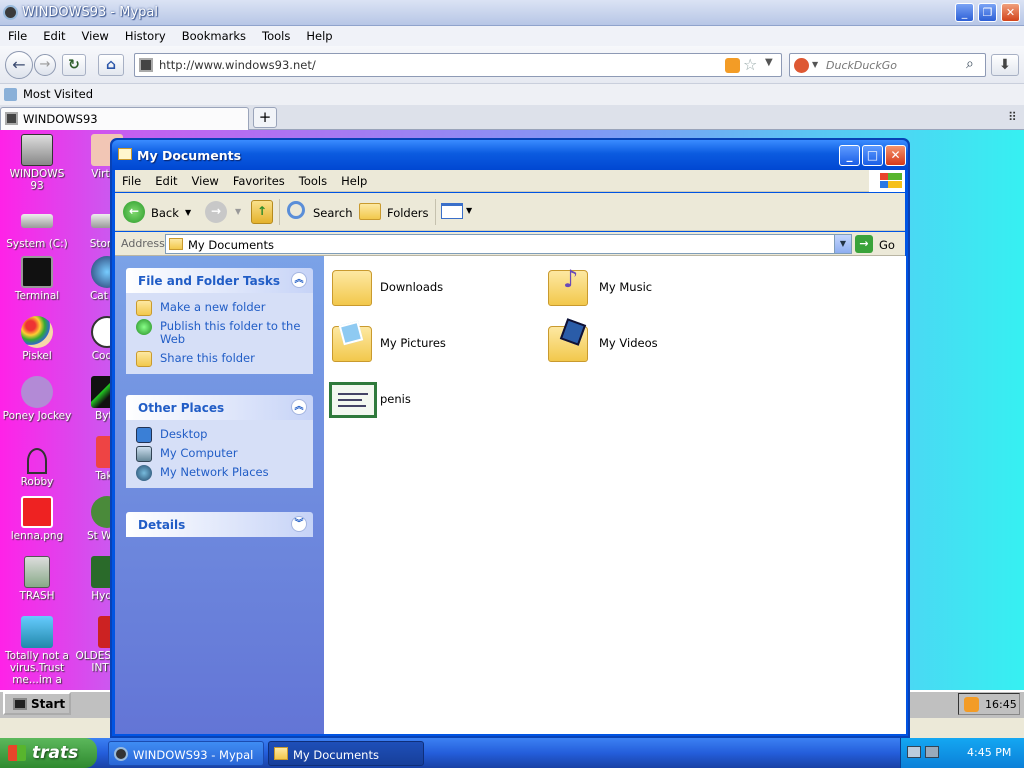 The image size is (1024, 768). What do you see at coordinates (732, 65) in the screenshot?
I see `rss-icon` at bounding box center [732, 65].